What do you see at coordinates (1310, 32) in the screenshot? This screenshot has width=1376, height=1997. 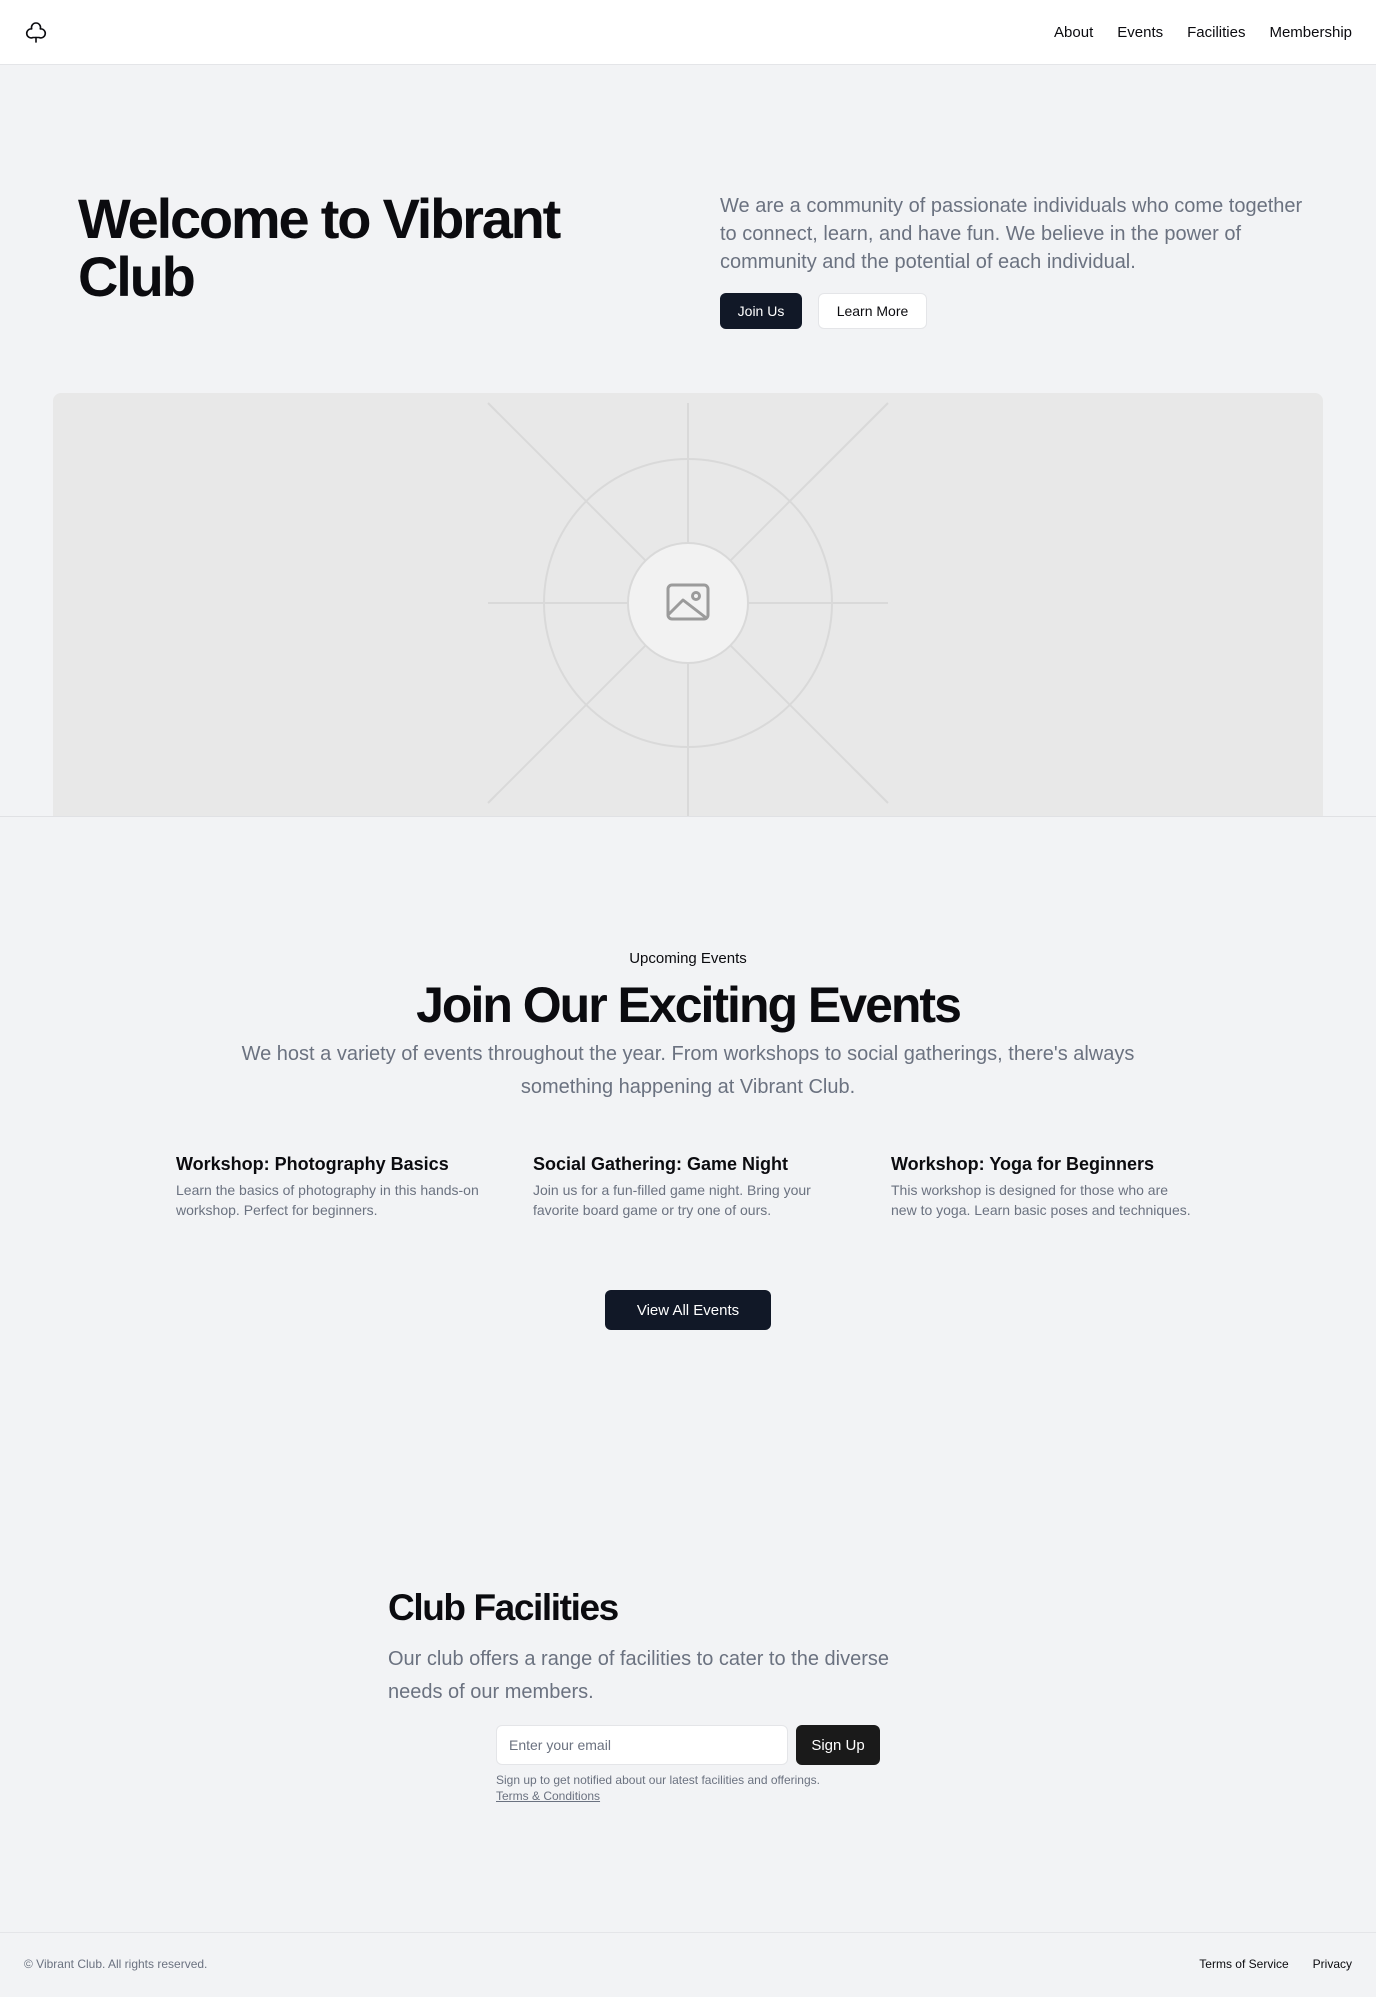 I see `nav-membership: Membership` at bounding box center [1310, 32].